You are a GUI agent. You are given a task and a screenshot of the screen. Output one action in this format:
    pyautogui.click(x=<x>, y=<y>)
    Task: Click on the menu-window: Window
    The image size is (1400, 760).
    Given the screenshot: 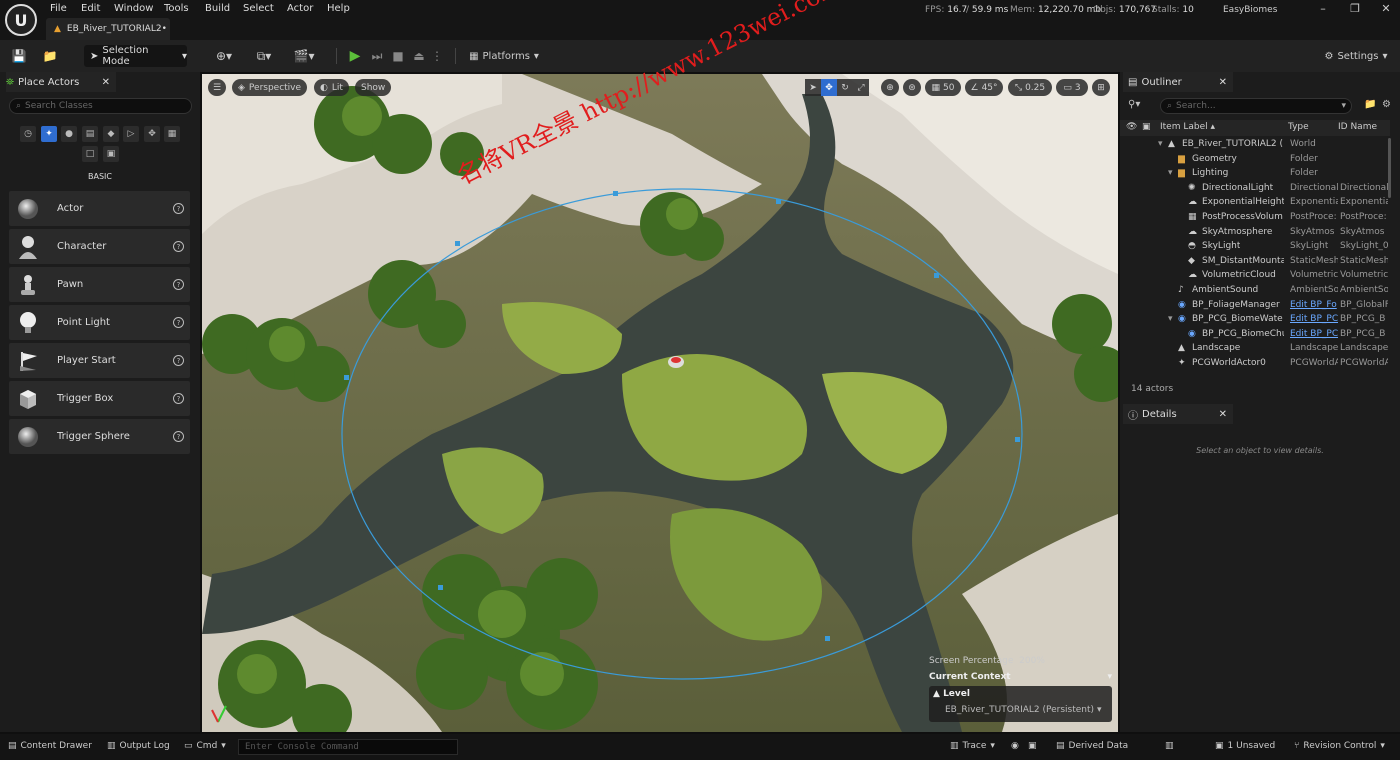 What is the action you would take?
    pyautogui.click(x=133, y=8)
    